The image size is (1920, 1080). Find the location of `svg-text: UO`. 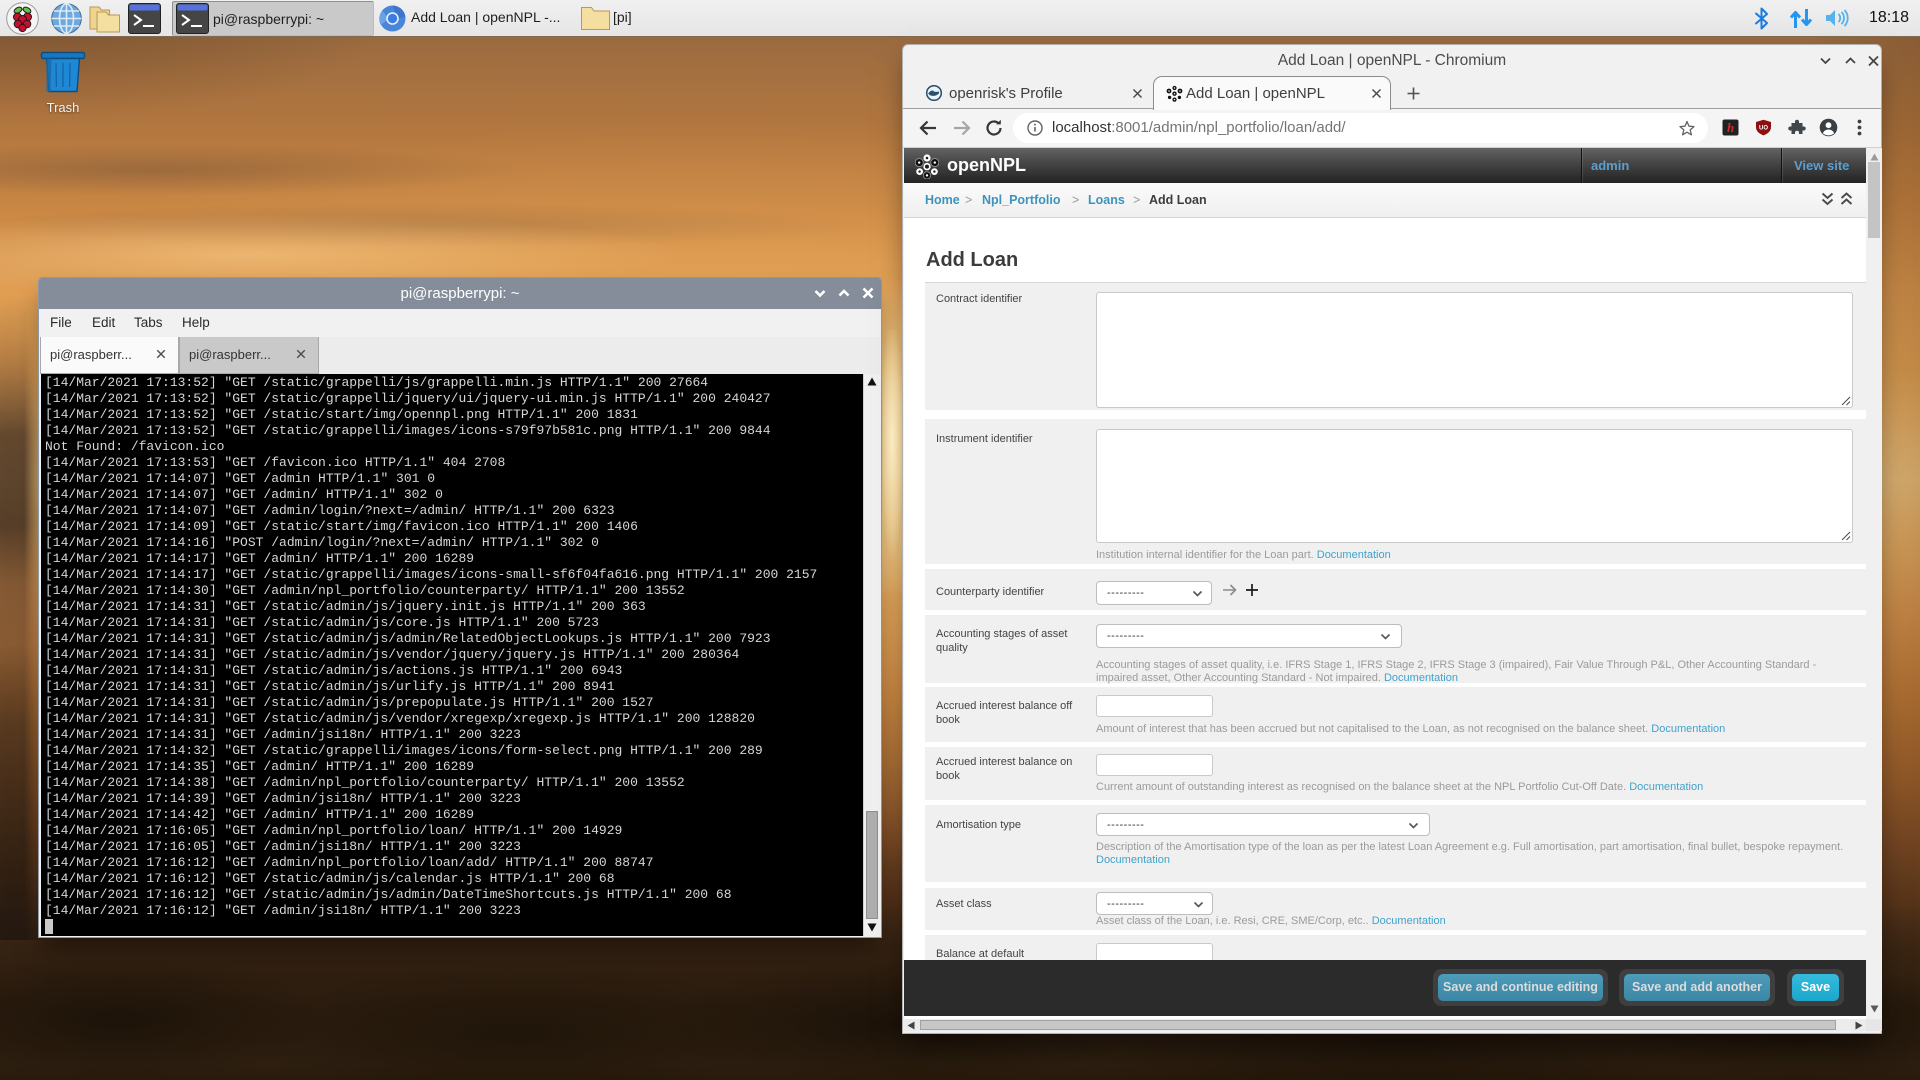

svg-text: UO is located at coordinates (1763, 129).